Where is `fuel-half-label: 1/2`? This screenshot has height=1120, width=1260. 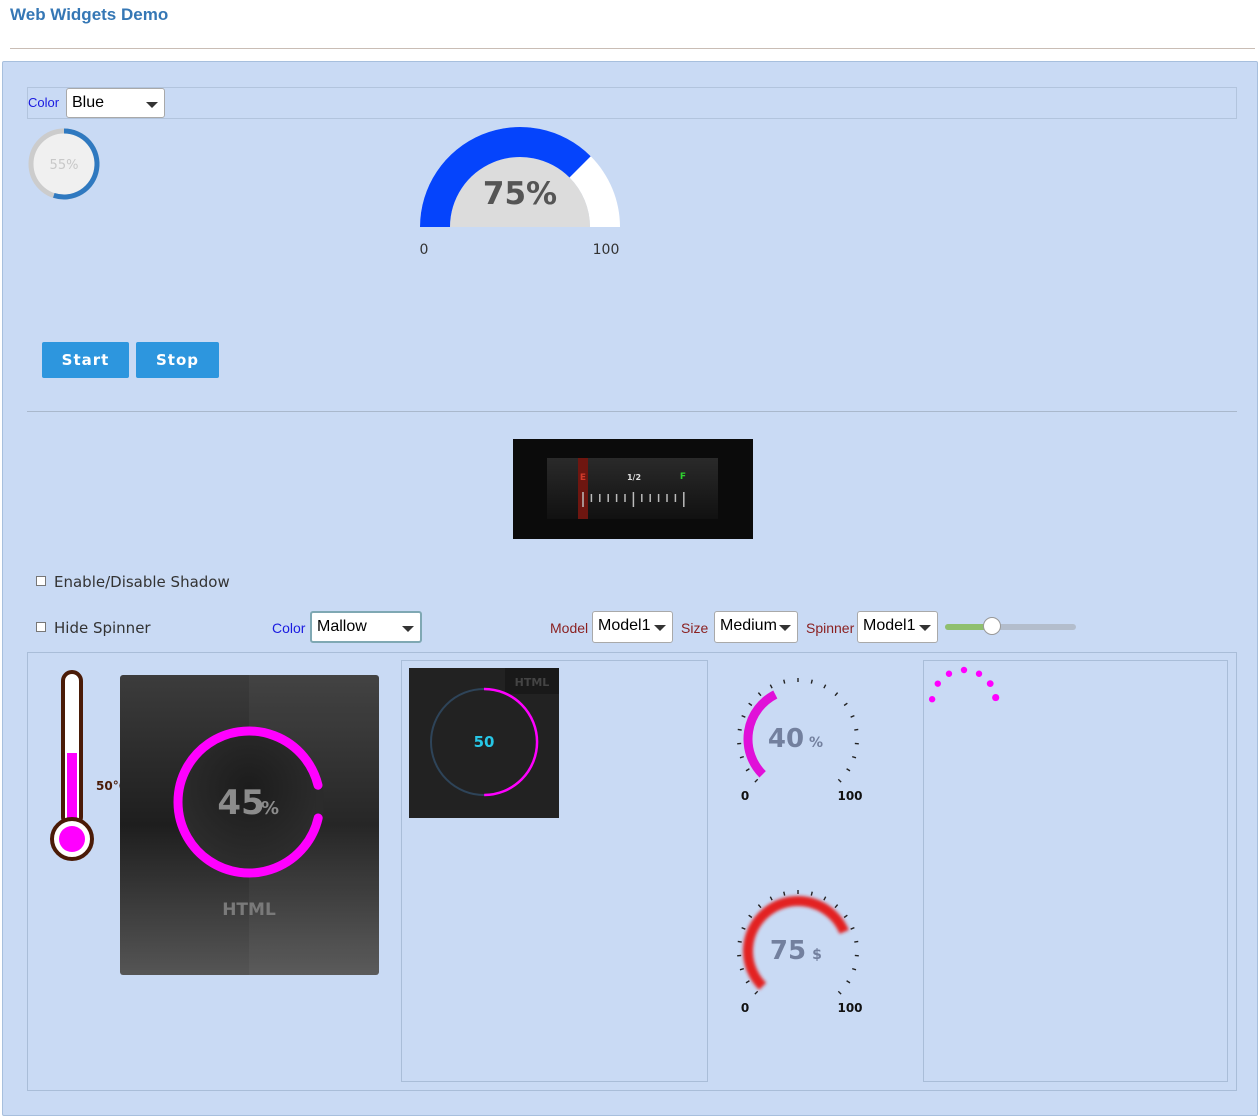 fuel-half-label: 1/2 is located at coordinates (634, 477).